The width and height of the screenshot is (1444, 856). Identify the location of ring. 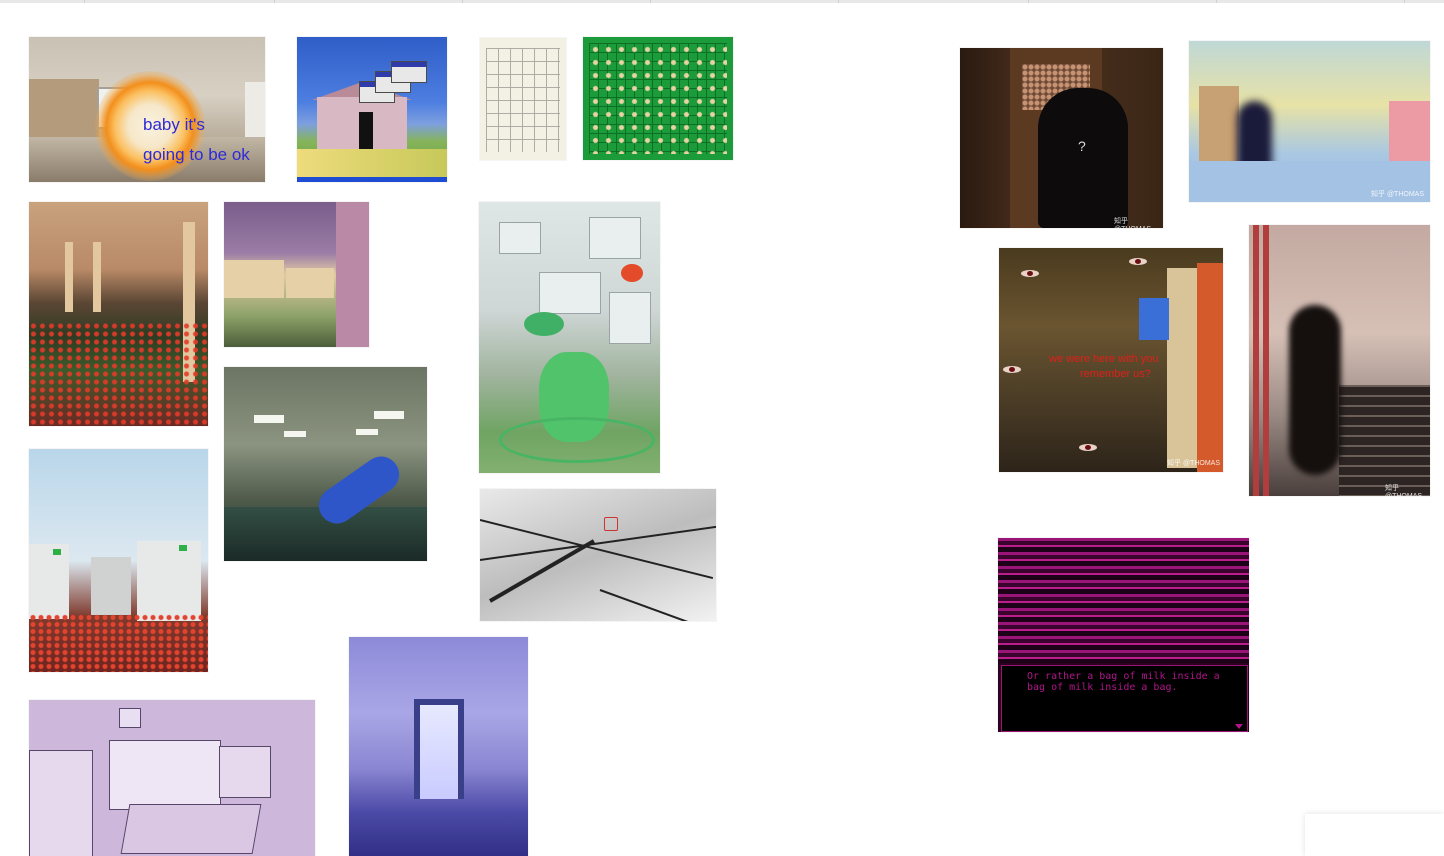
(577, 440).